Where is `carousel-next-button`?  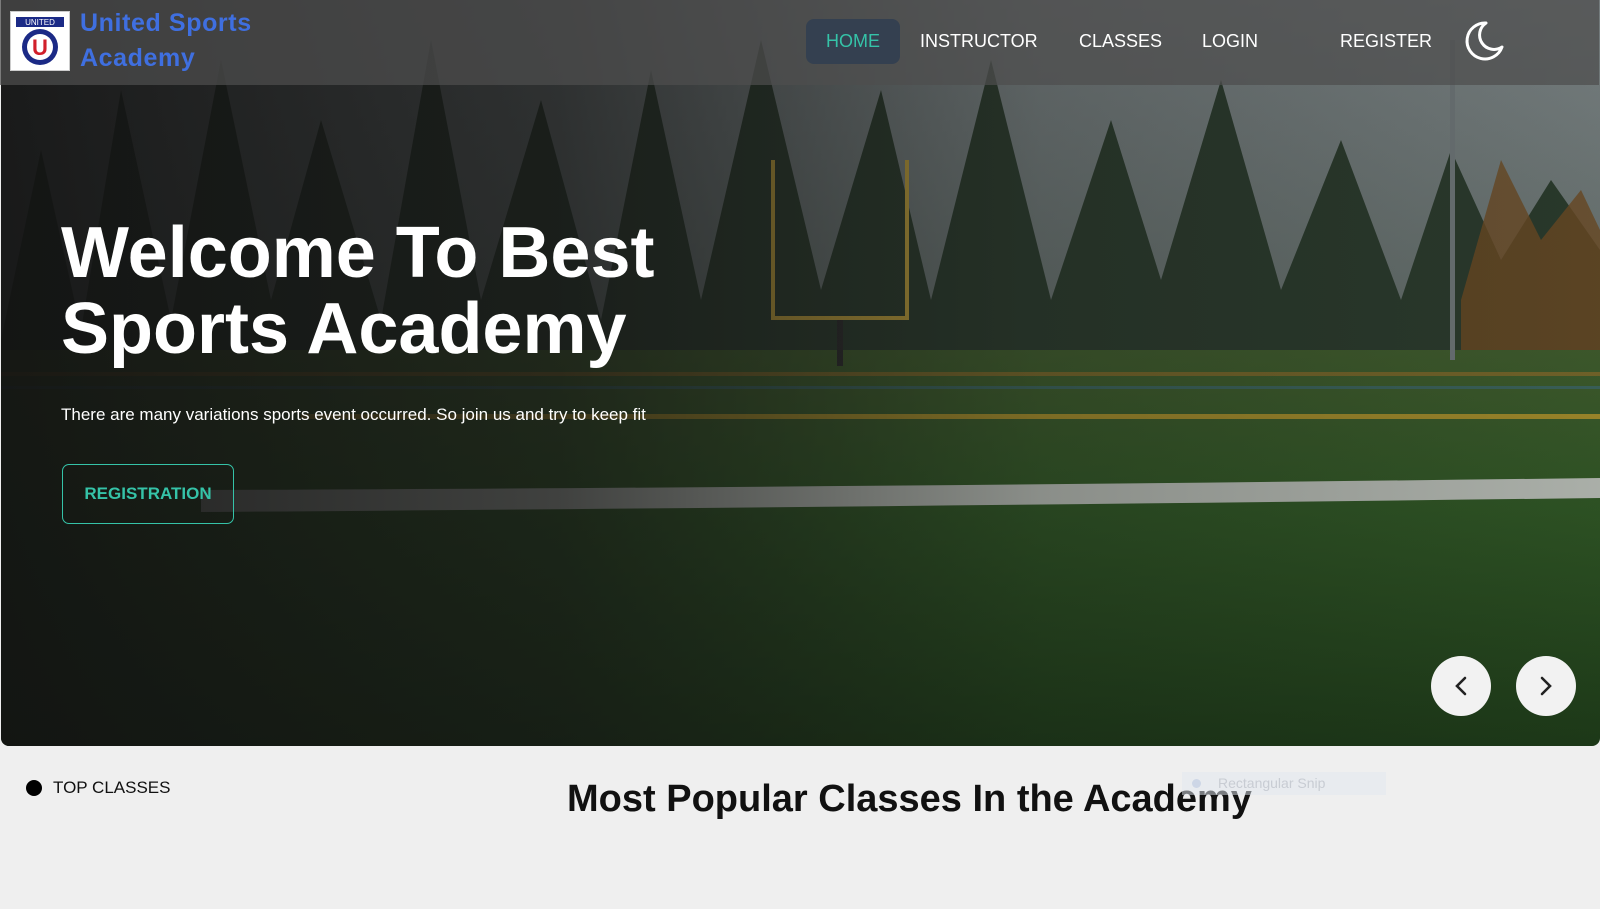
carousel-next-button is located at coordinates (1546, 686).